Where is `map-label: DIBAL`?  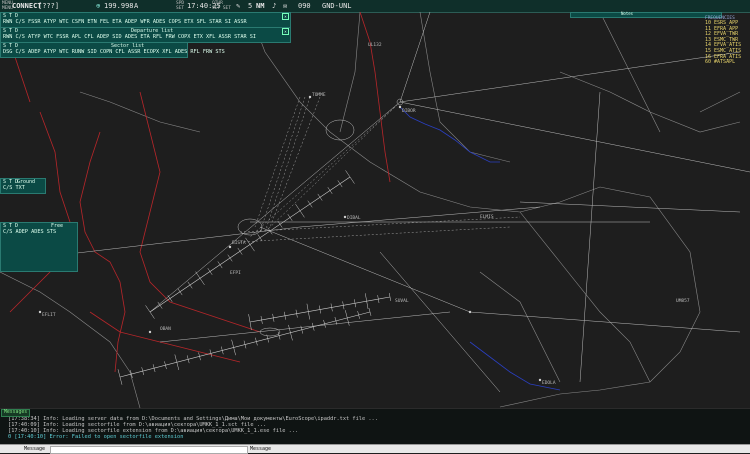
map-label: DIBAL is located at coordinates (354, 218).